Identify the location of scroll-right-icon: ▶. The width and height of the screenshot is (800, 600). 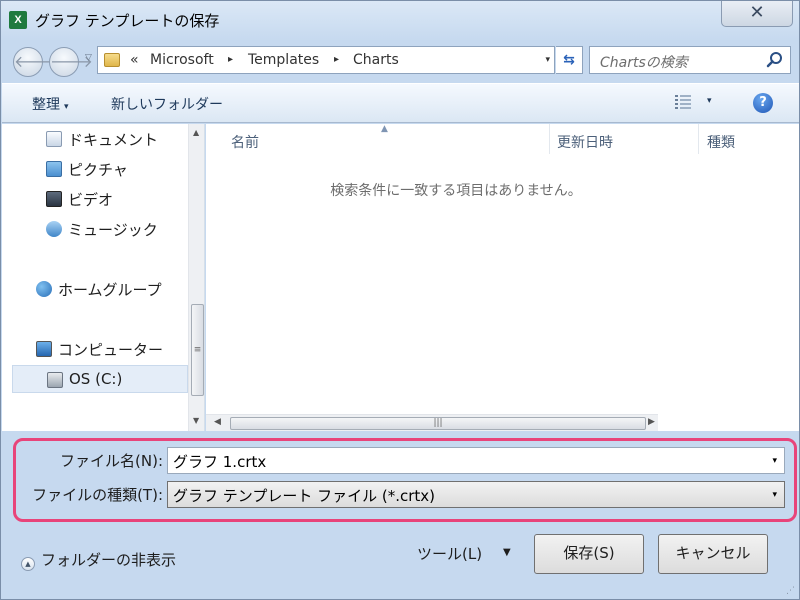
(651, 422).